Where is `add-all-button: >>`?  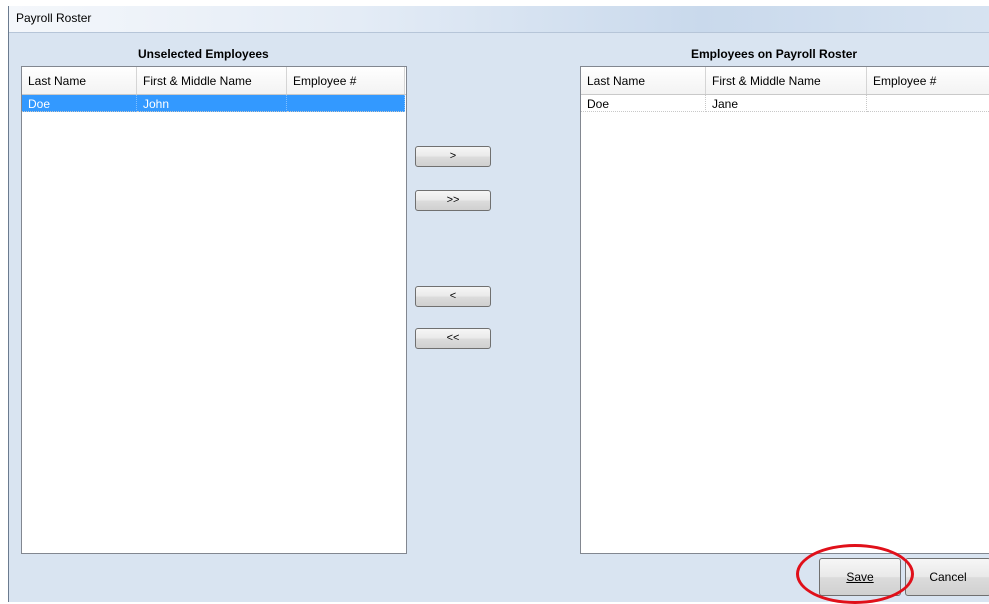 add-all-button: >> is located at coordinates (453, 200).